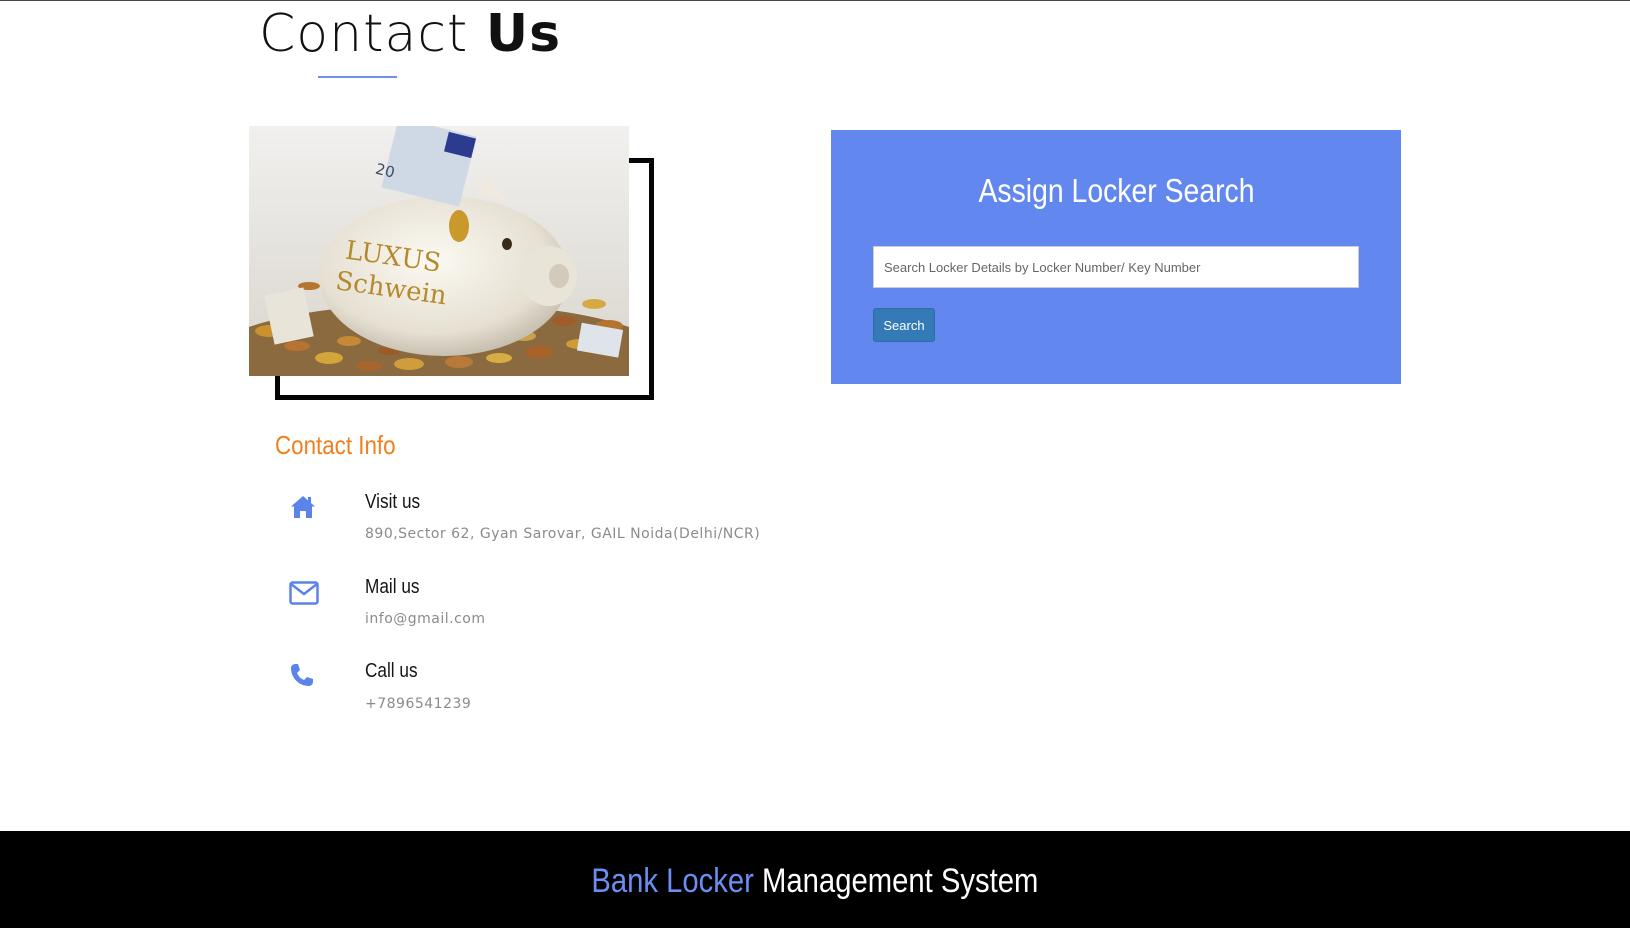 The height and width of the screenshot is (928, 1630). Describe the element at coordinates (900, 881) in the screenshot. I see `footer-brand-main: Management System` at that location.